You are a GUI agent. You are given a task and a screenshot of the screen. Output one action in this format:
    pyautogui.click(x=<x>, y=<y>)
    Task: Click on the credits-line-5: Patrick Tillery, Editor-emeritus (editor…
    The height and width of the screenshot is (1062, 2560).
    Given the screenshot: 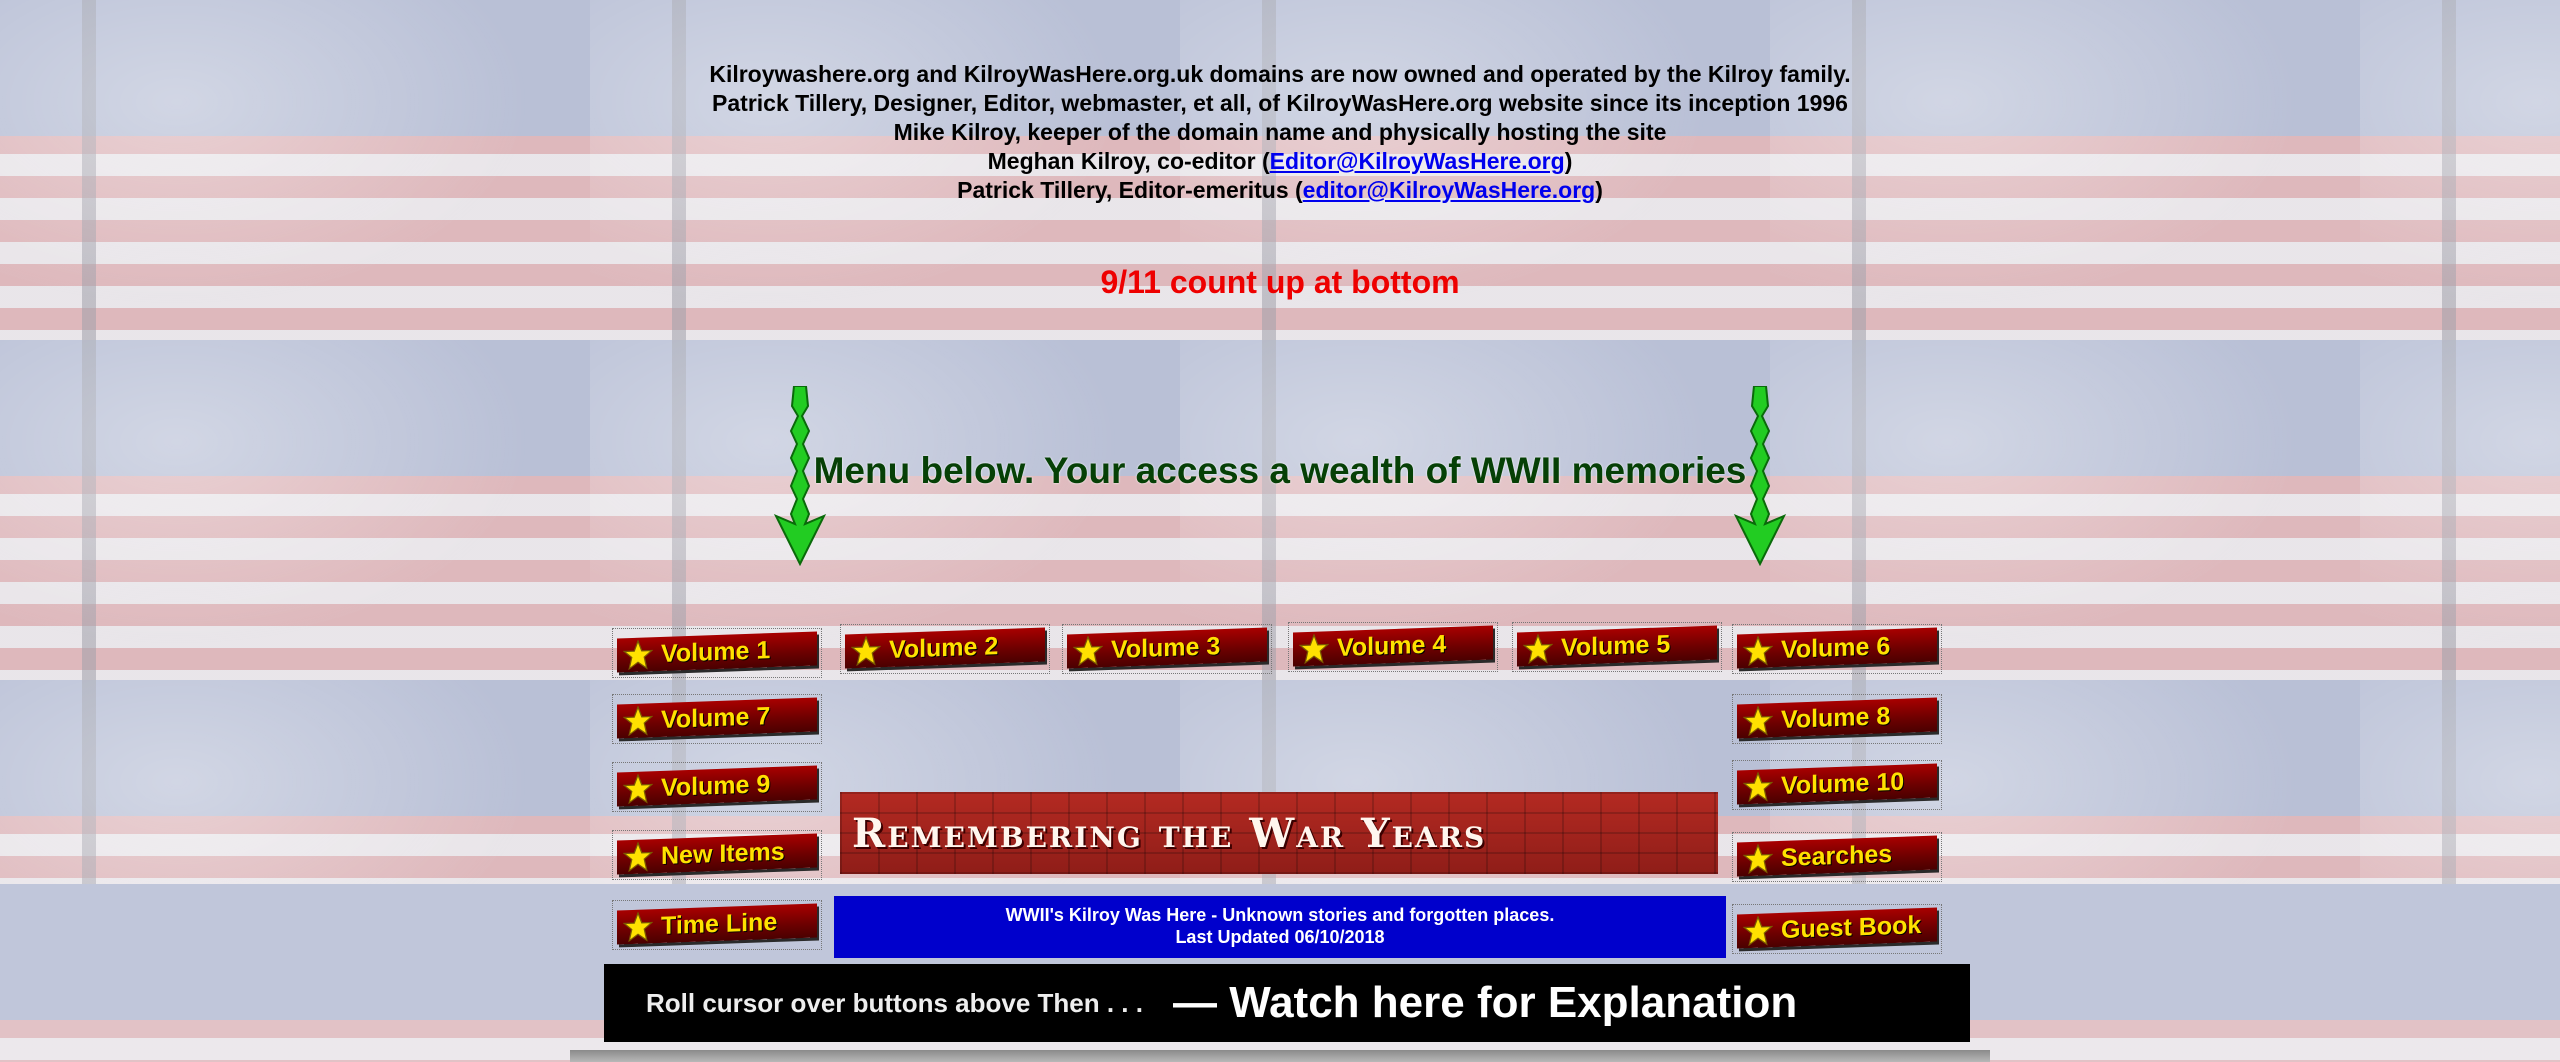 What is the action you would take?
    pyautogui.click(x=1280, y=190)
    